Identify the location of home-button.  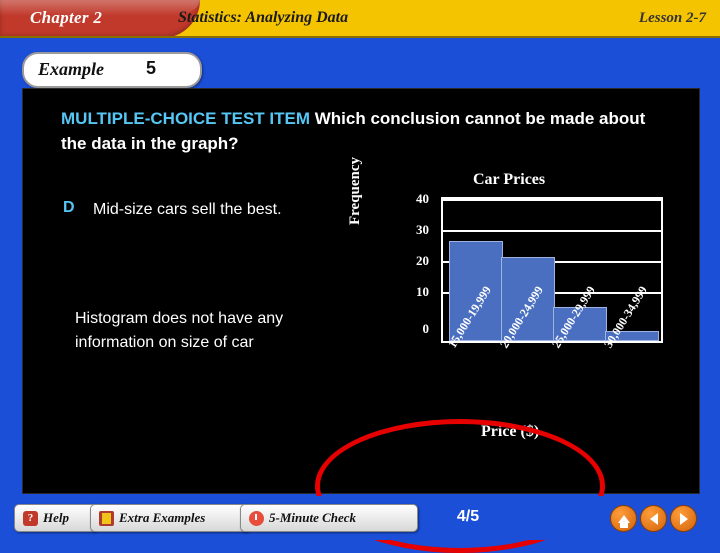
(623, 518).